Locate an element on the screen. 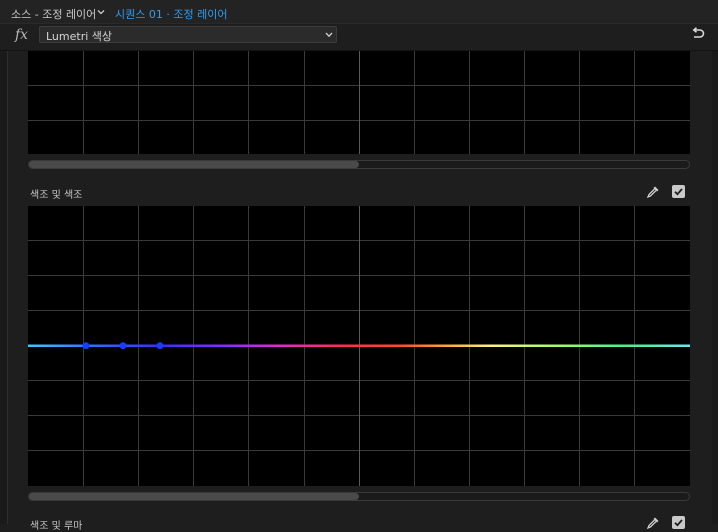  hue-curve-line is located at coordinates (359, 346).